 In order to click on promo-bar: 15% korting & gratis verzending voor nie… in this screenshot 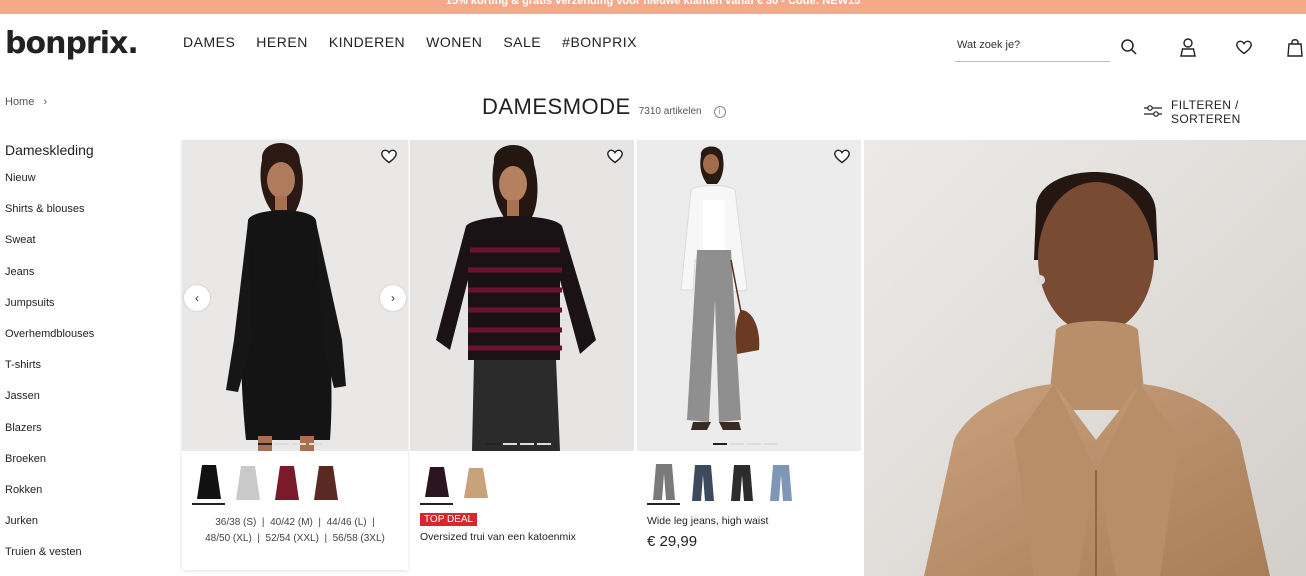, I will do `click(653, 7)`.